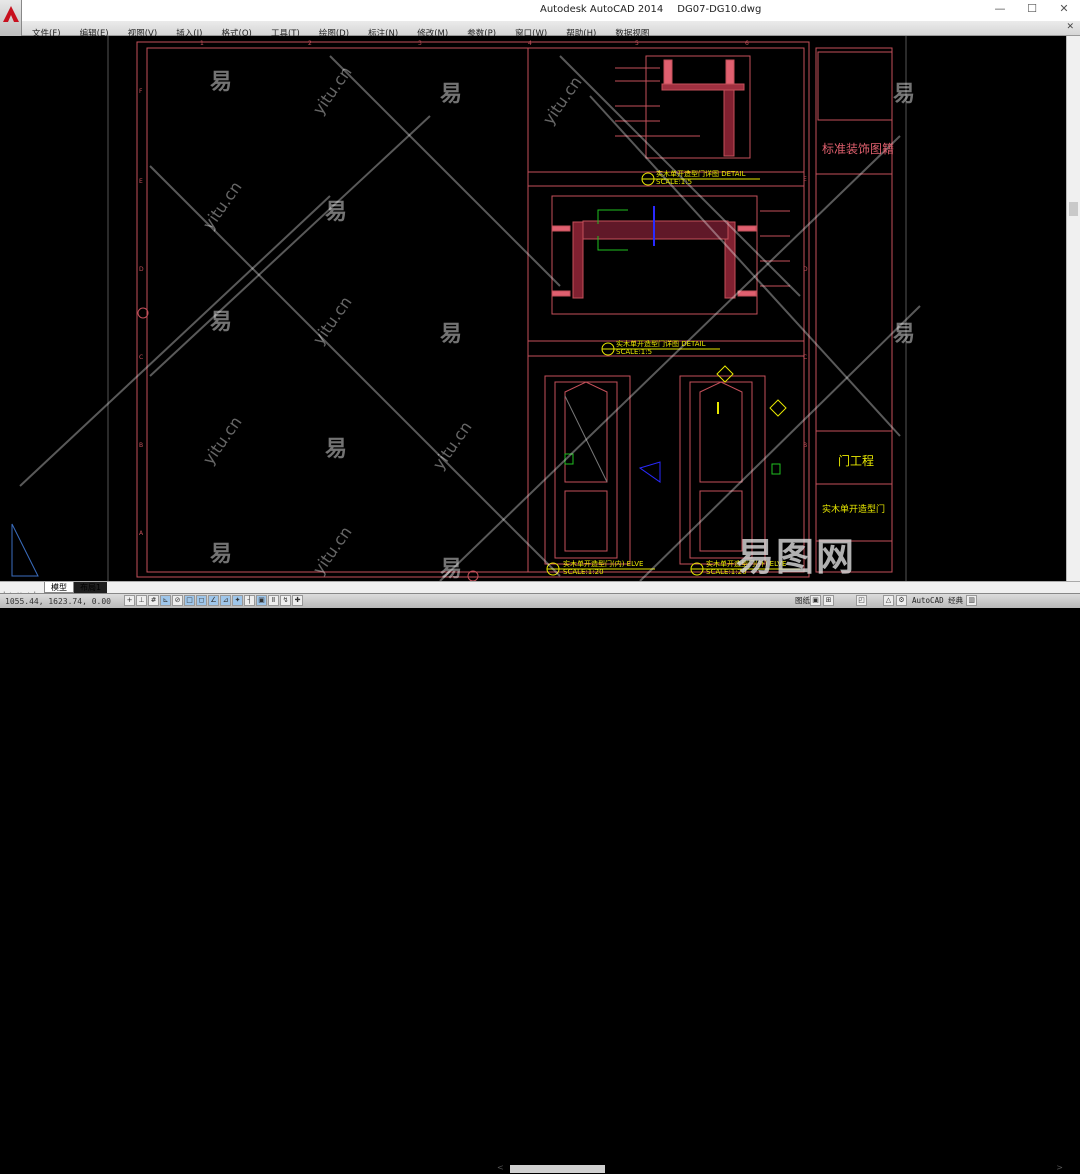  I want to click on object-snap-toggle: □, so click(189, 600).